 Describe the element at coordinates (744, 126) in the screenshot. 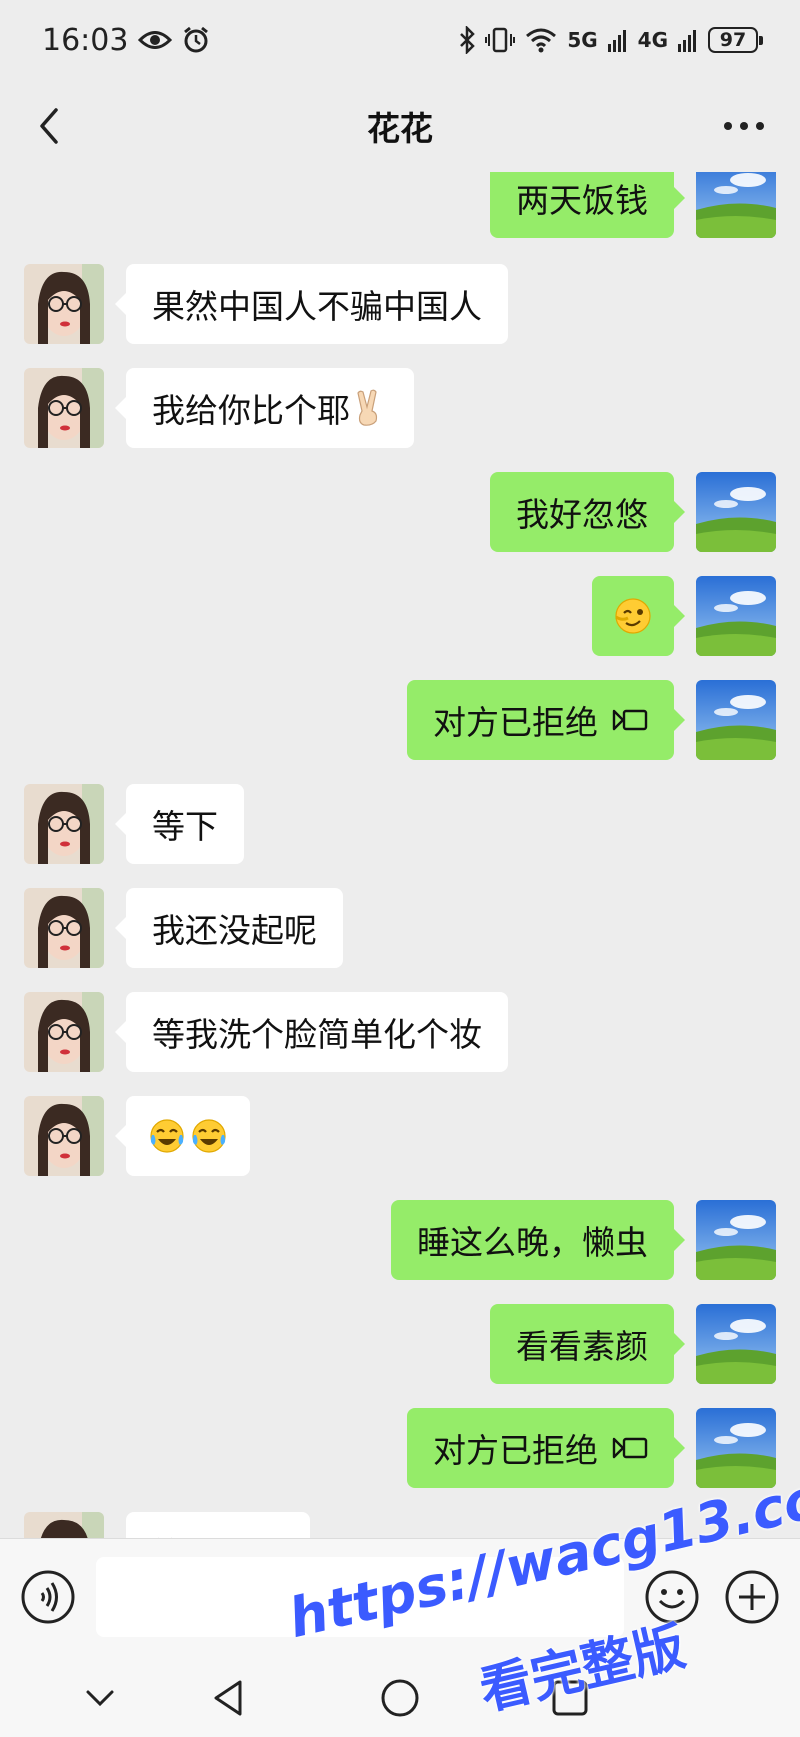

I see `more-dots-icon` at that location.